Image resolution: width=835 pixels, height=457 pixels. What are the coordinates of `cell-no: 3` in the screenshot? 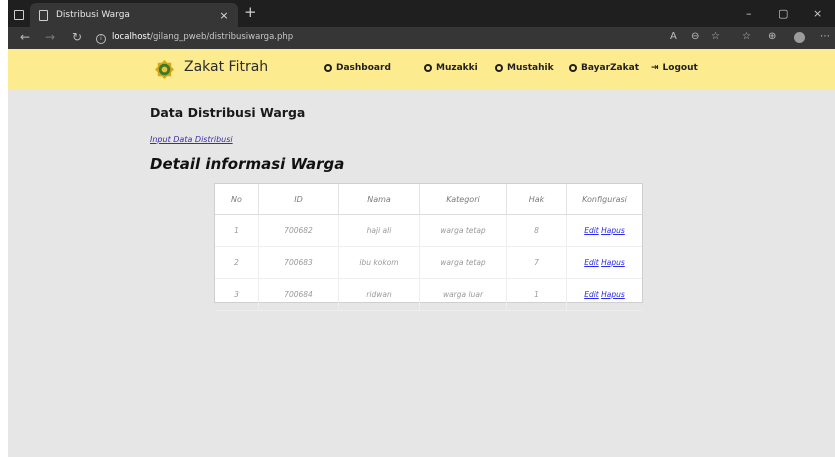 It's located at (237, 294).